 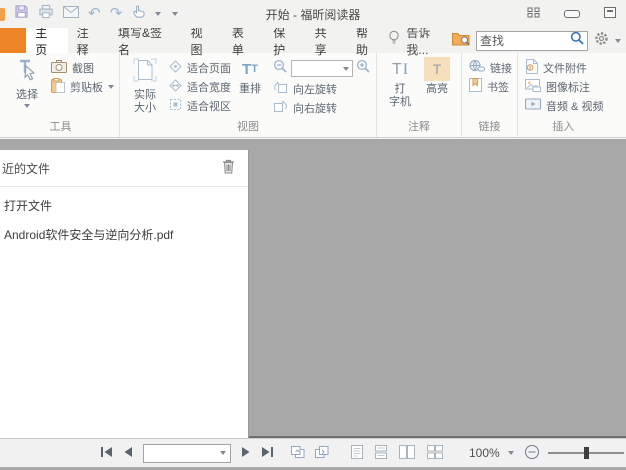 What do you see at coordinates (175, 106) in the screenshot?
I see `fit-visible-icon` at bounding box center [175, 106].